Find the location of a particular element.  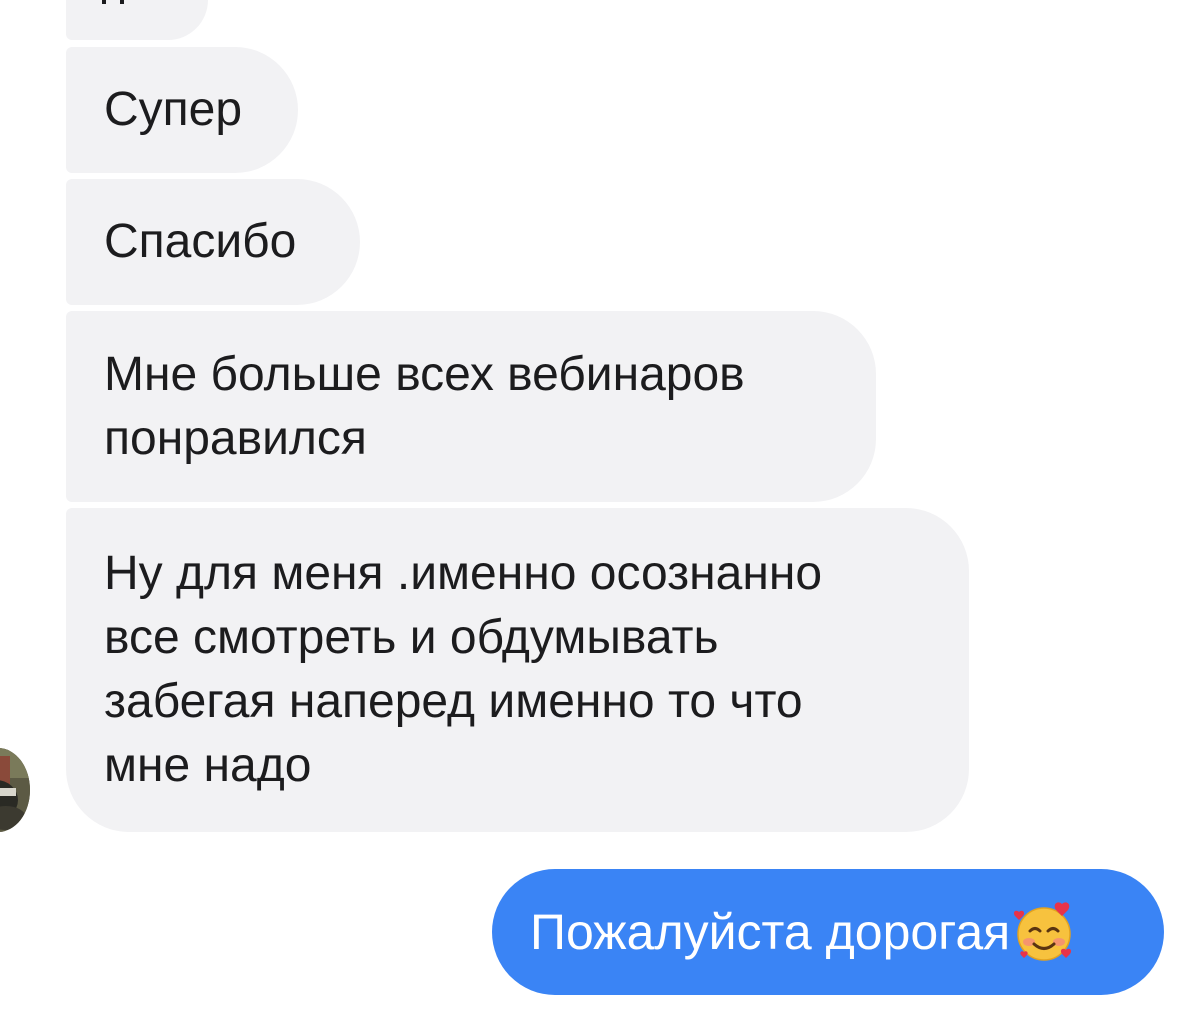

partial-message-glyph is located at coordinates (113, 2).